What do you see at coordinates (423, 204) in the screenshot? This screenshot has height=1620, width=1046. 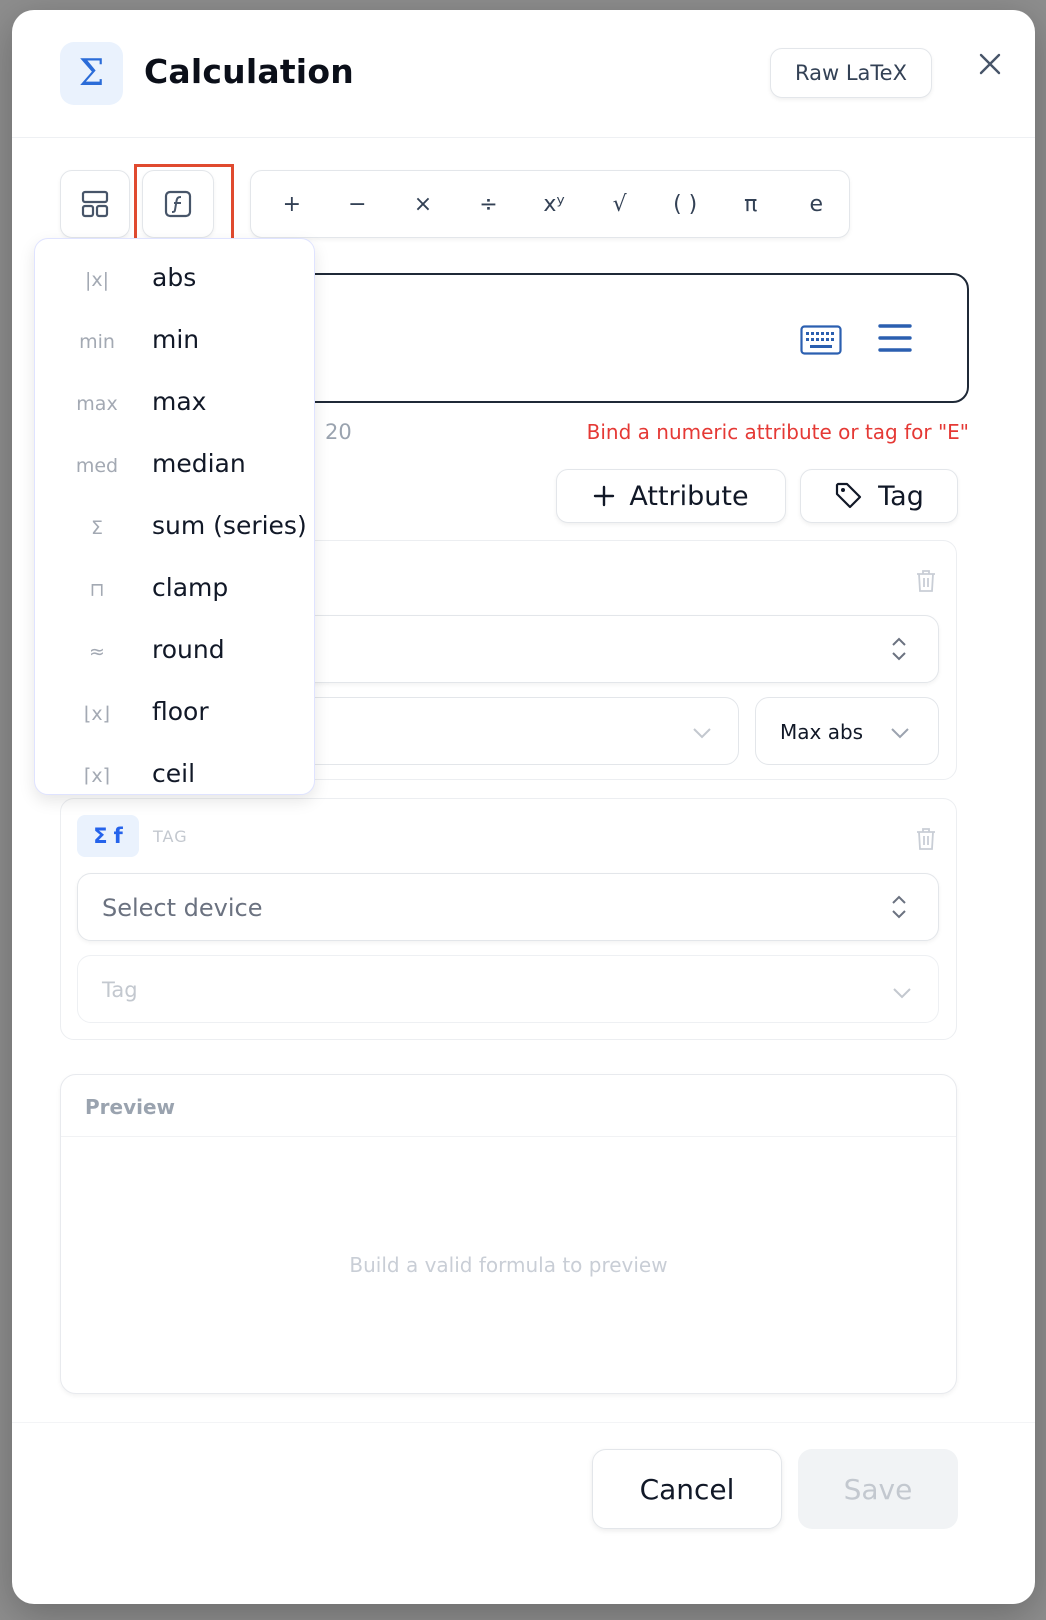 I see `operator-multiply: ×` at bounding box center [423, 204].